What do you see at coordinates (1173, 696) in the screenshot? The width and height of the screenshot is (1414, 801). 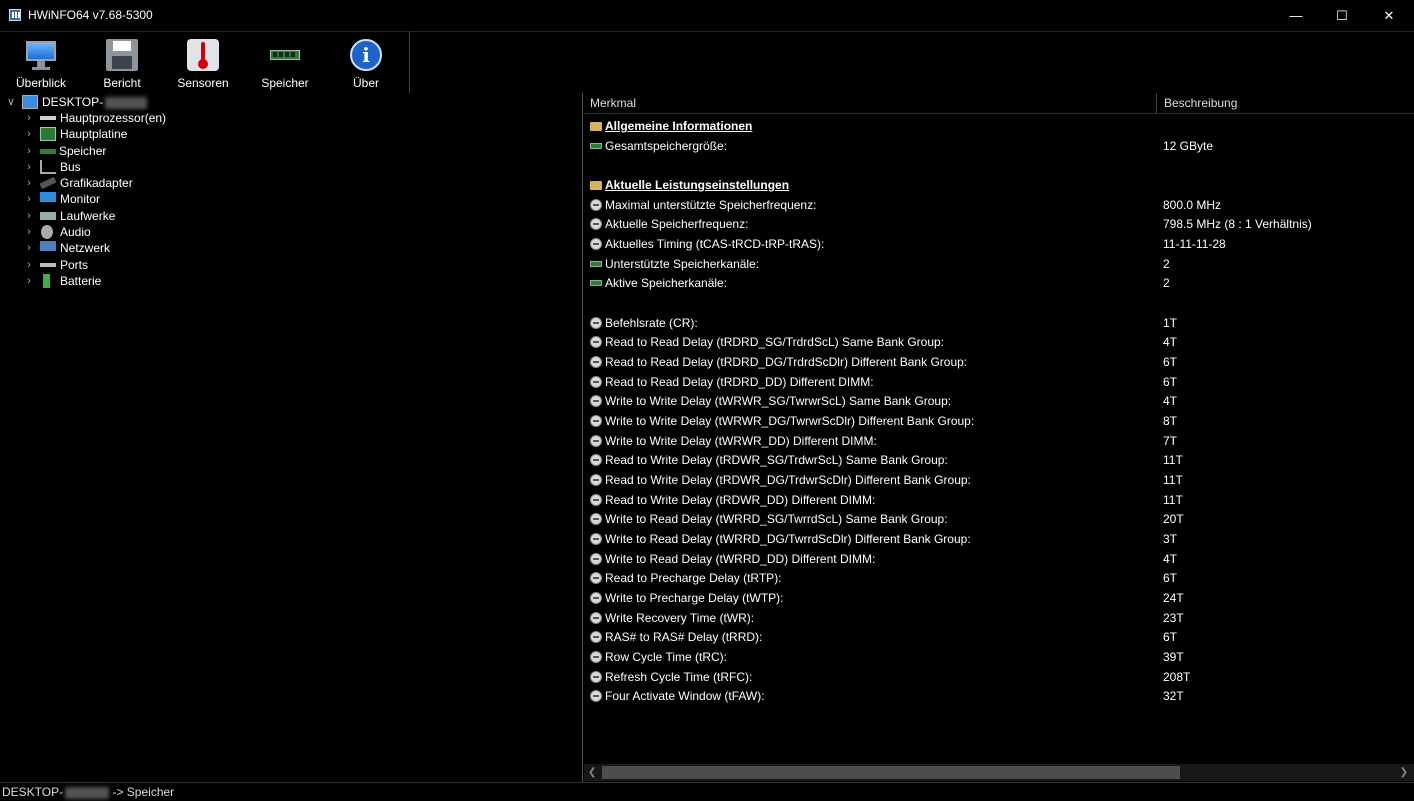 I see `detail-value: 32T` at bounding box center [1173, 696].